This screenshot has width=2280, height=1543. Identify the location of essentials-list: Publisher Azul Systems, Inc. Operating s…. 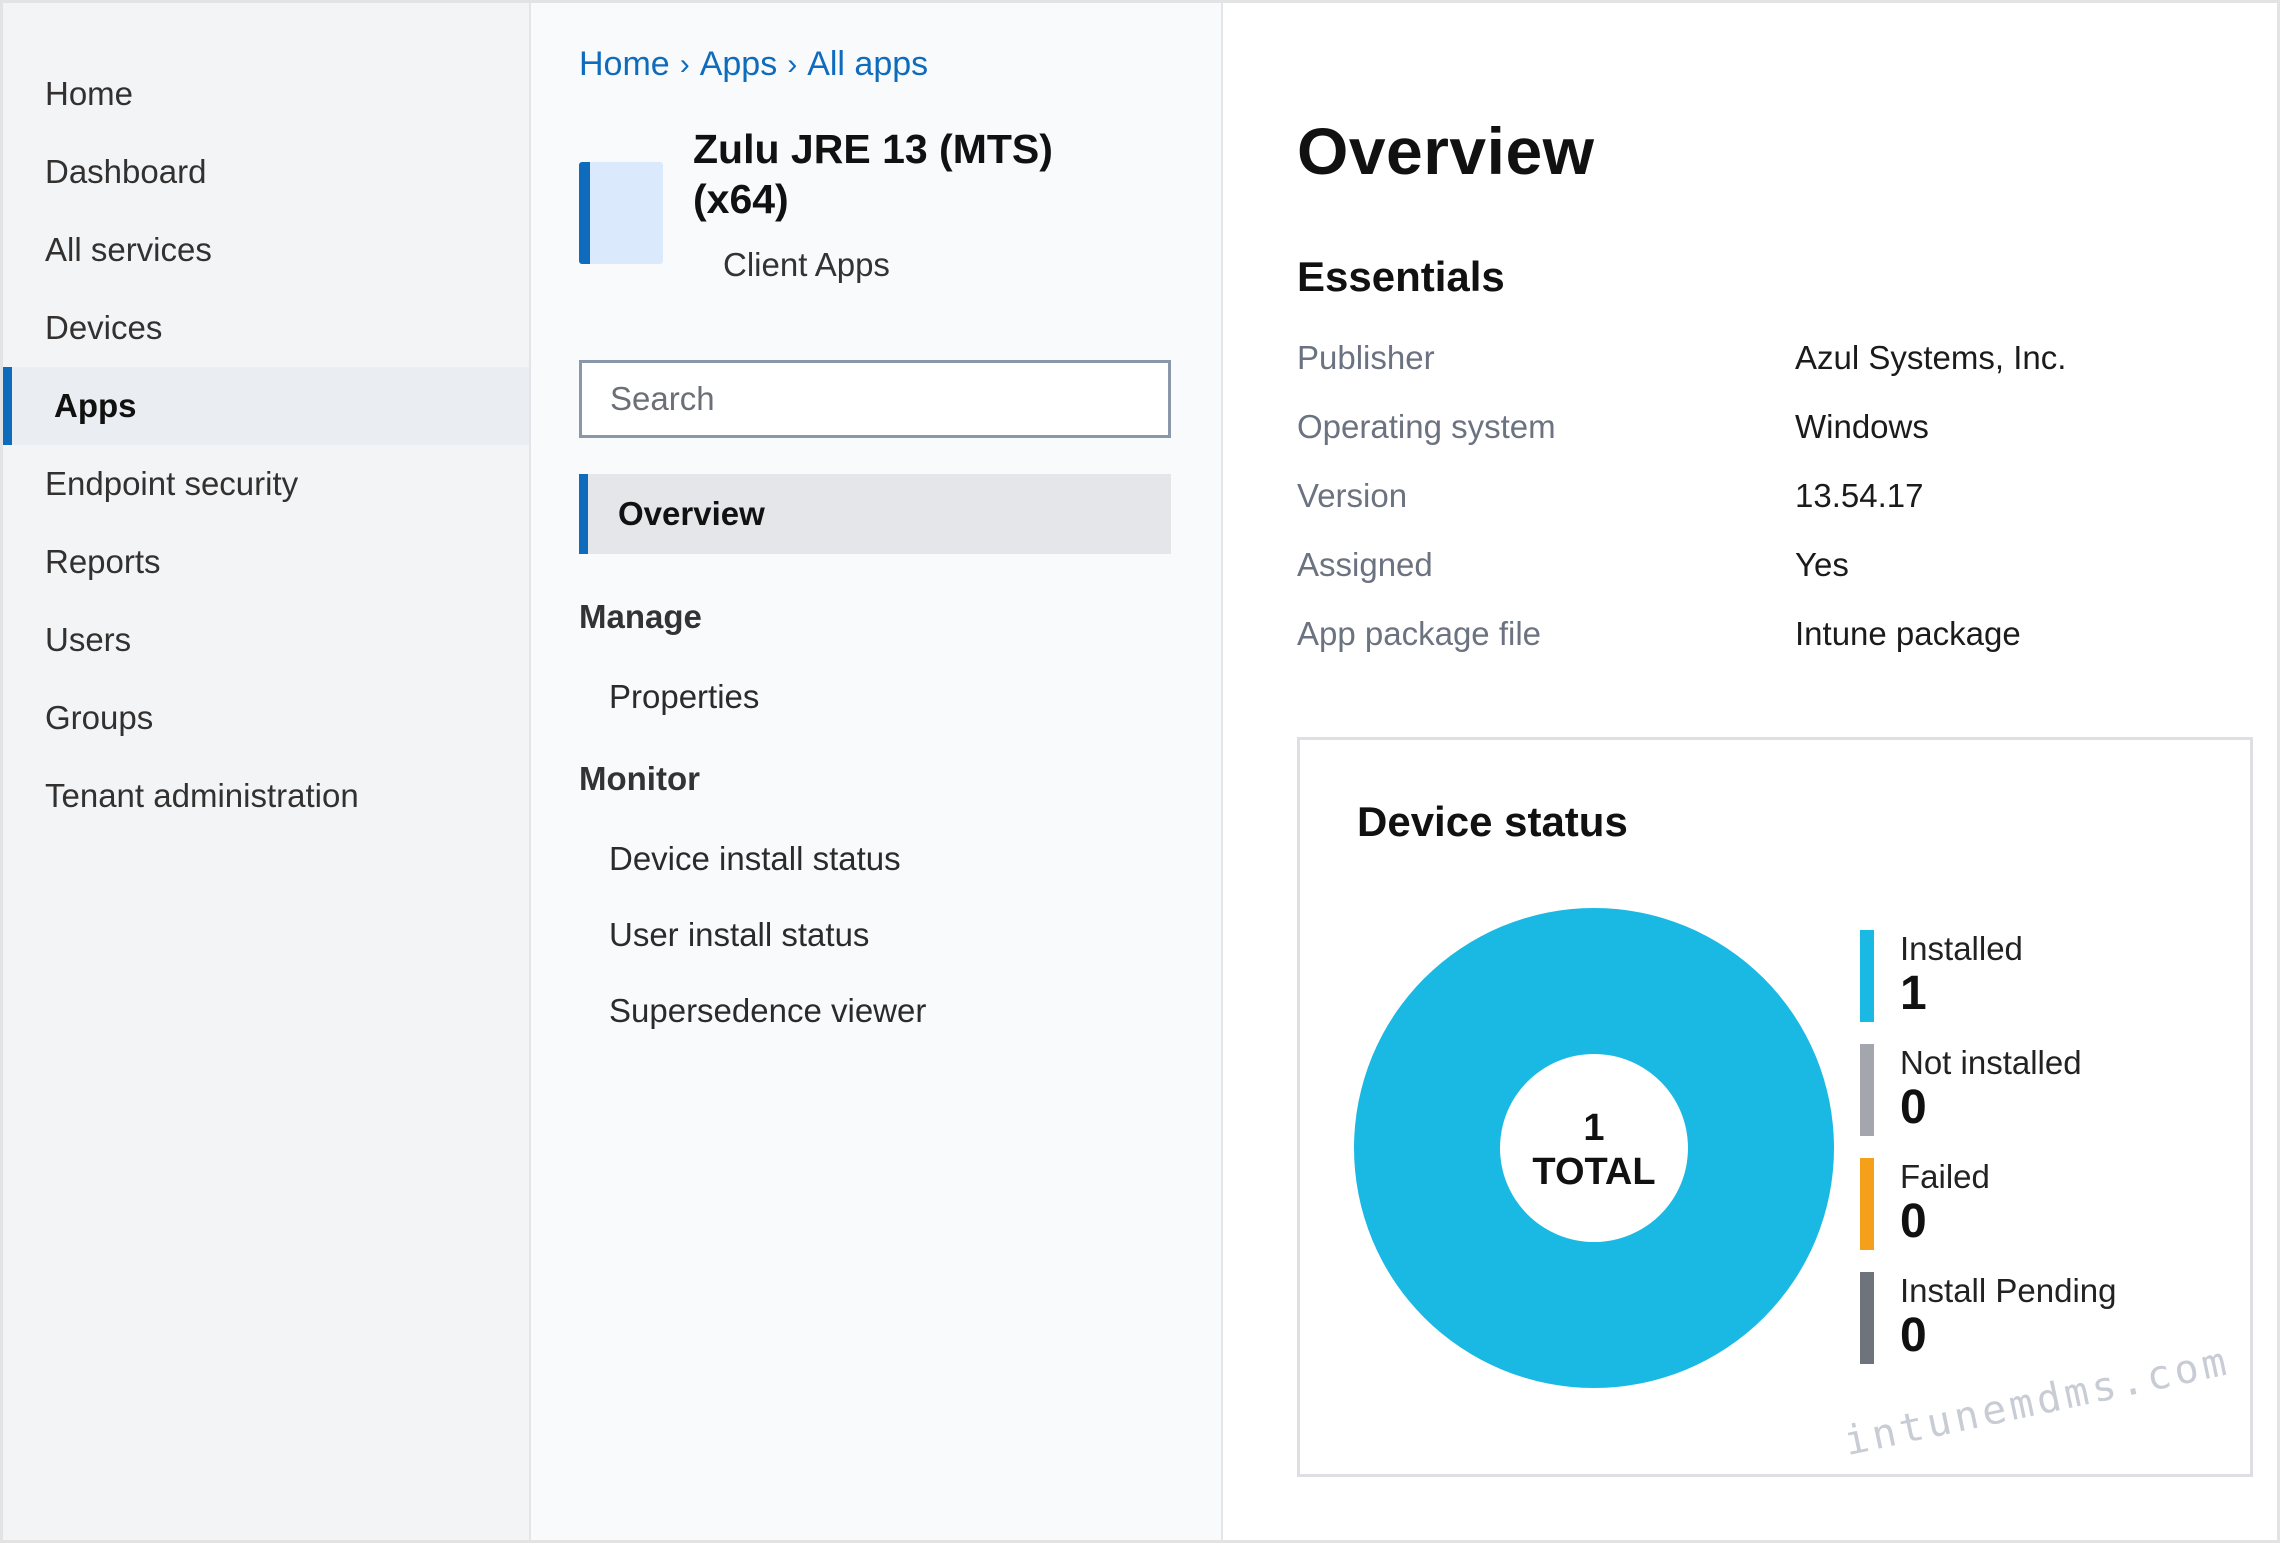
(1787, 511).